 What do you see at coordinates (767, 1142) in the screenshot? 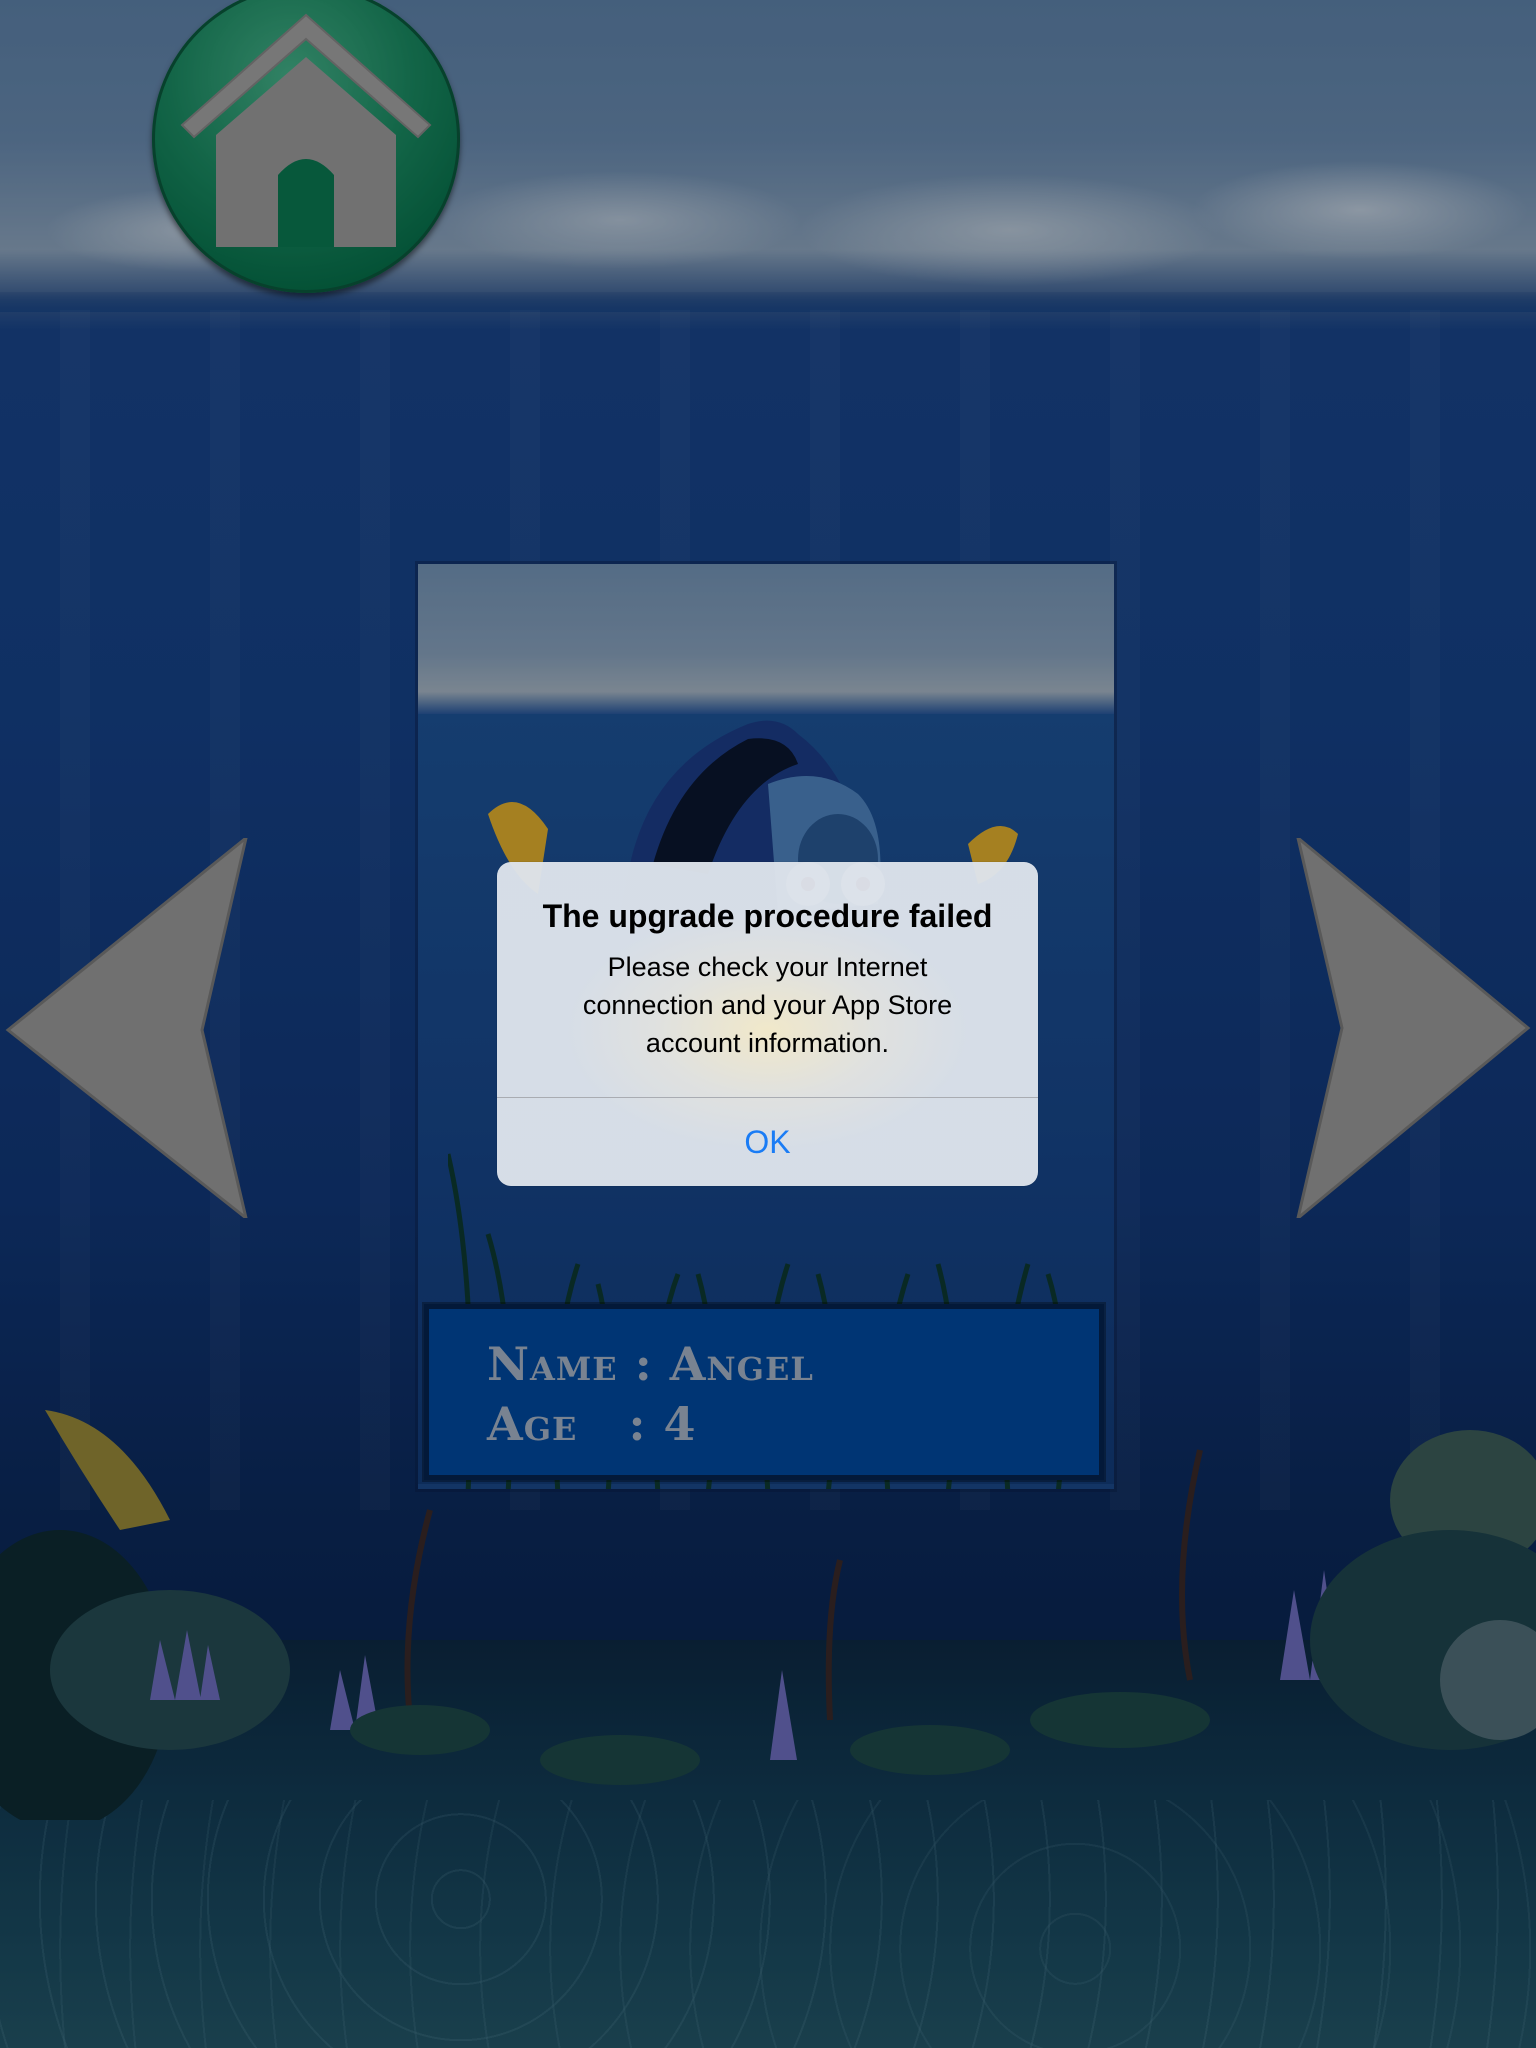
I see `ok-button: OK` at bounding box center [767, 1142].